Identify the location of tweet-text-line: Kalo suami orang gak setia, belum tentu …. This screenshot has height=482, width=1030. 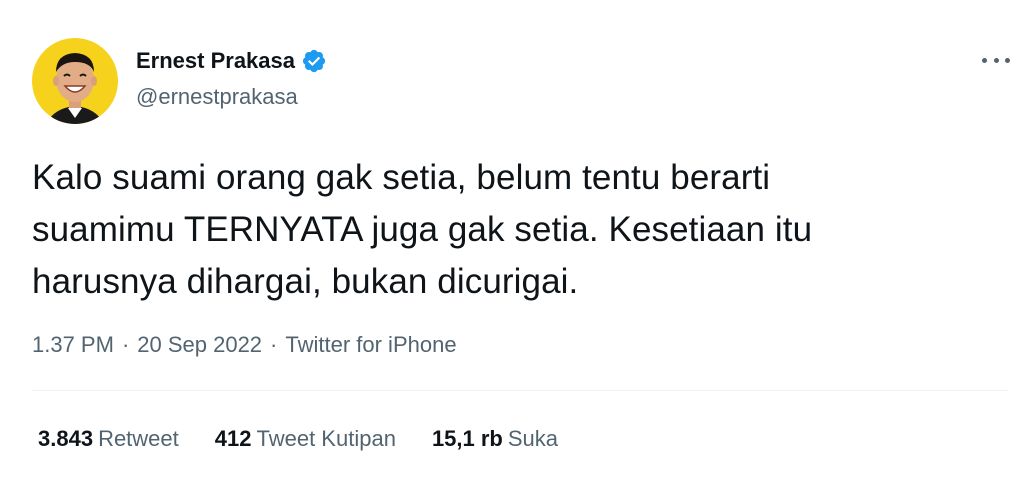
(401, 177).